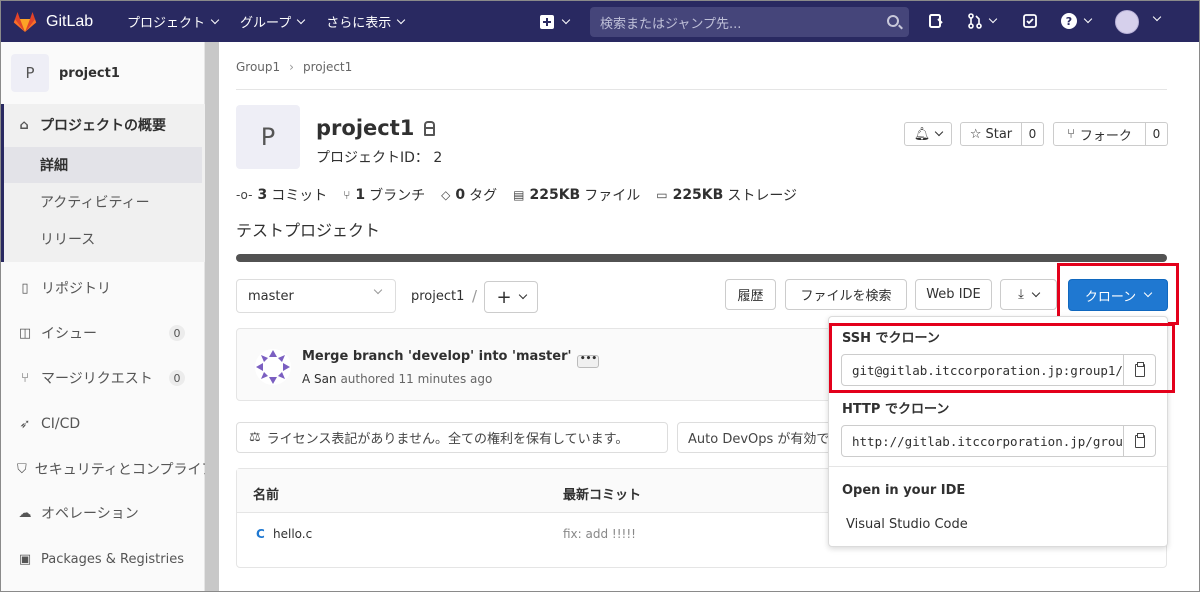  What do you see at coordinates (365, 128) in the screenshot?
I see `project-title: project1` at bounding box center [365, 128].